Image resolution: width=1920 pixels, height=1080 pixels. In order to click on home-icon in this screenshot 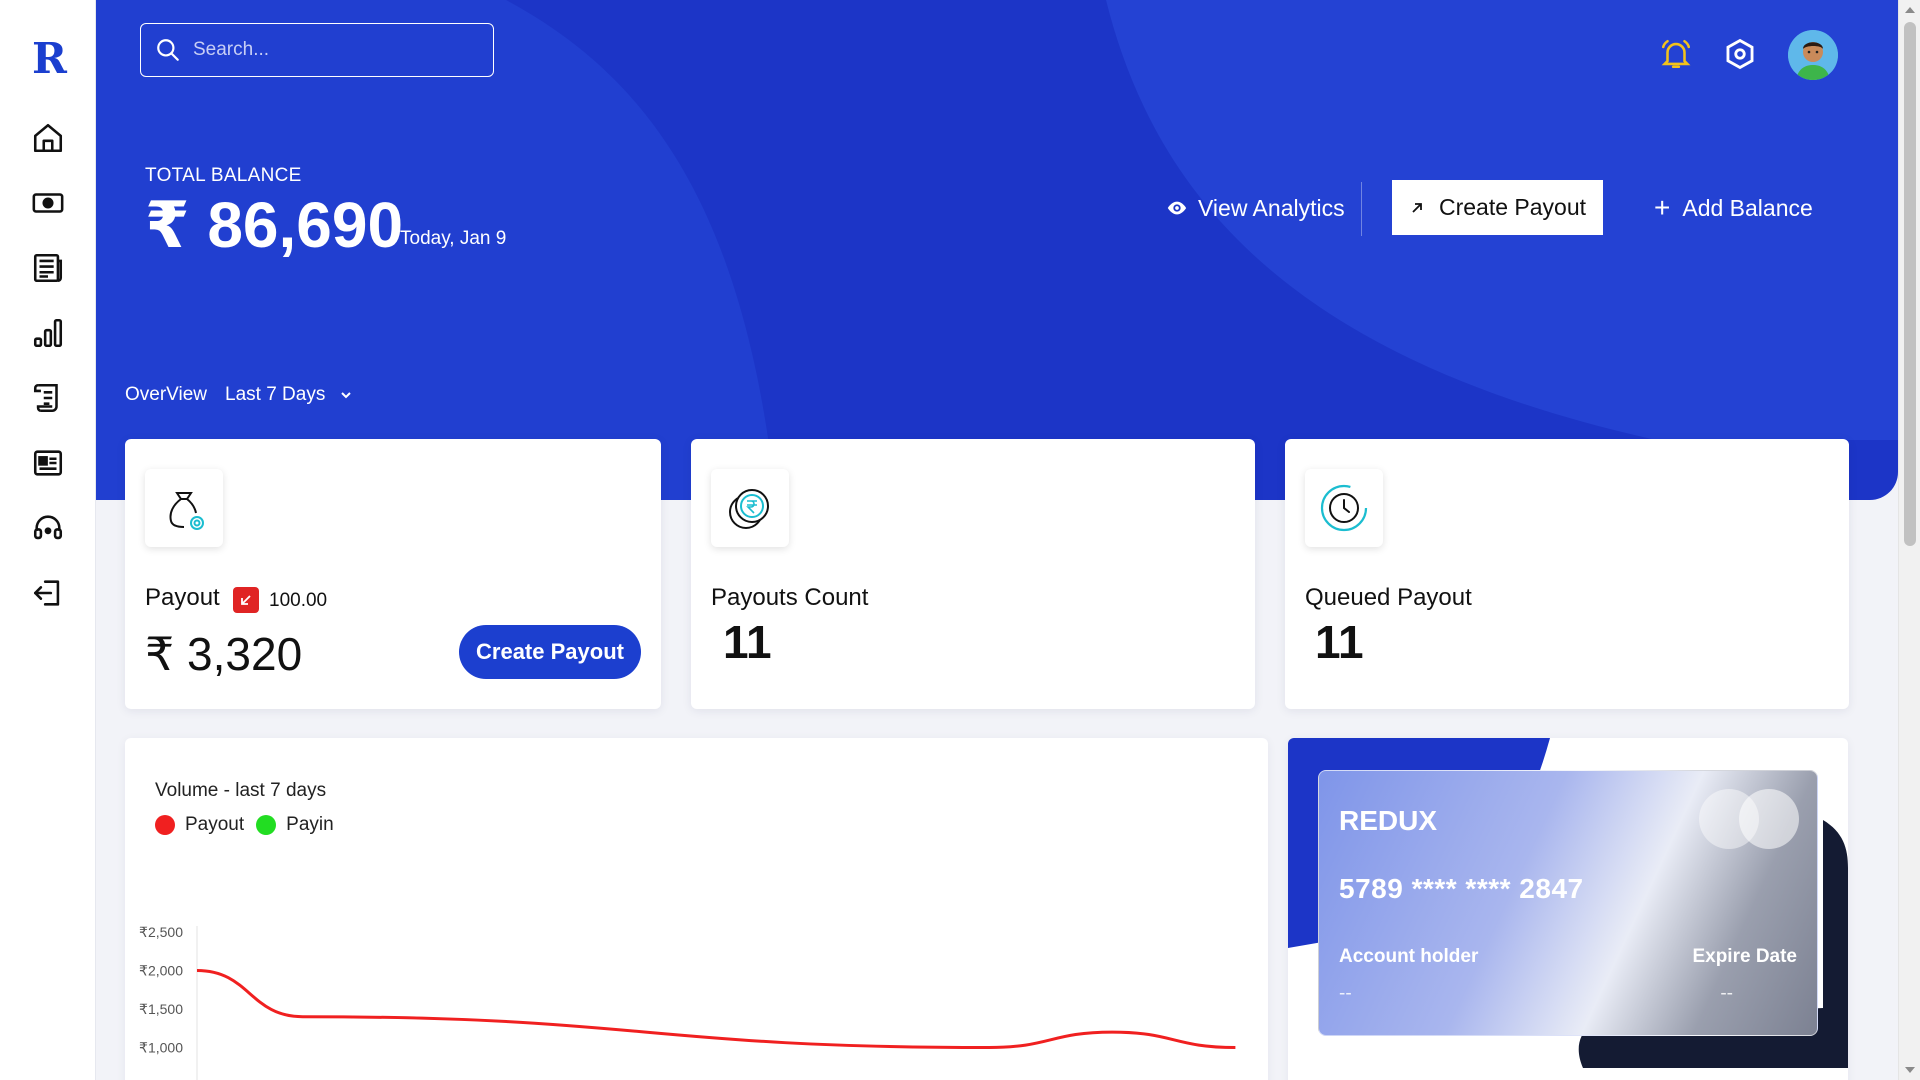, I will do `click(48, 138)`.